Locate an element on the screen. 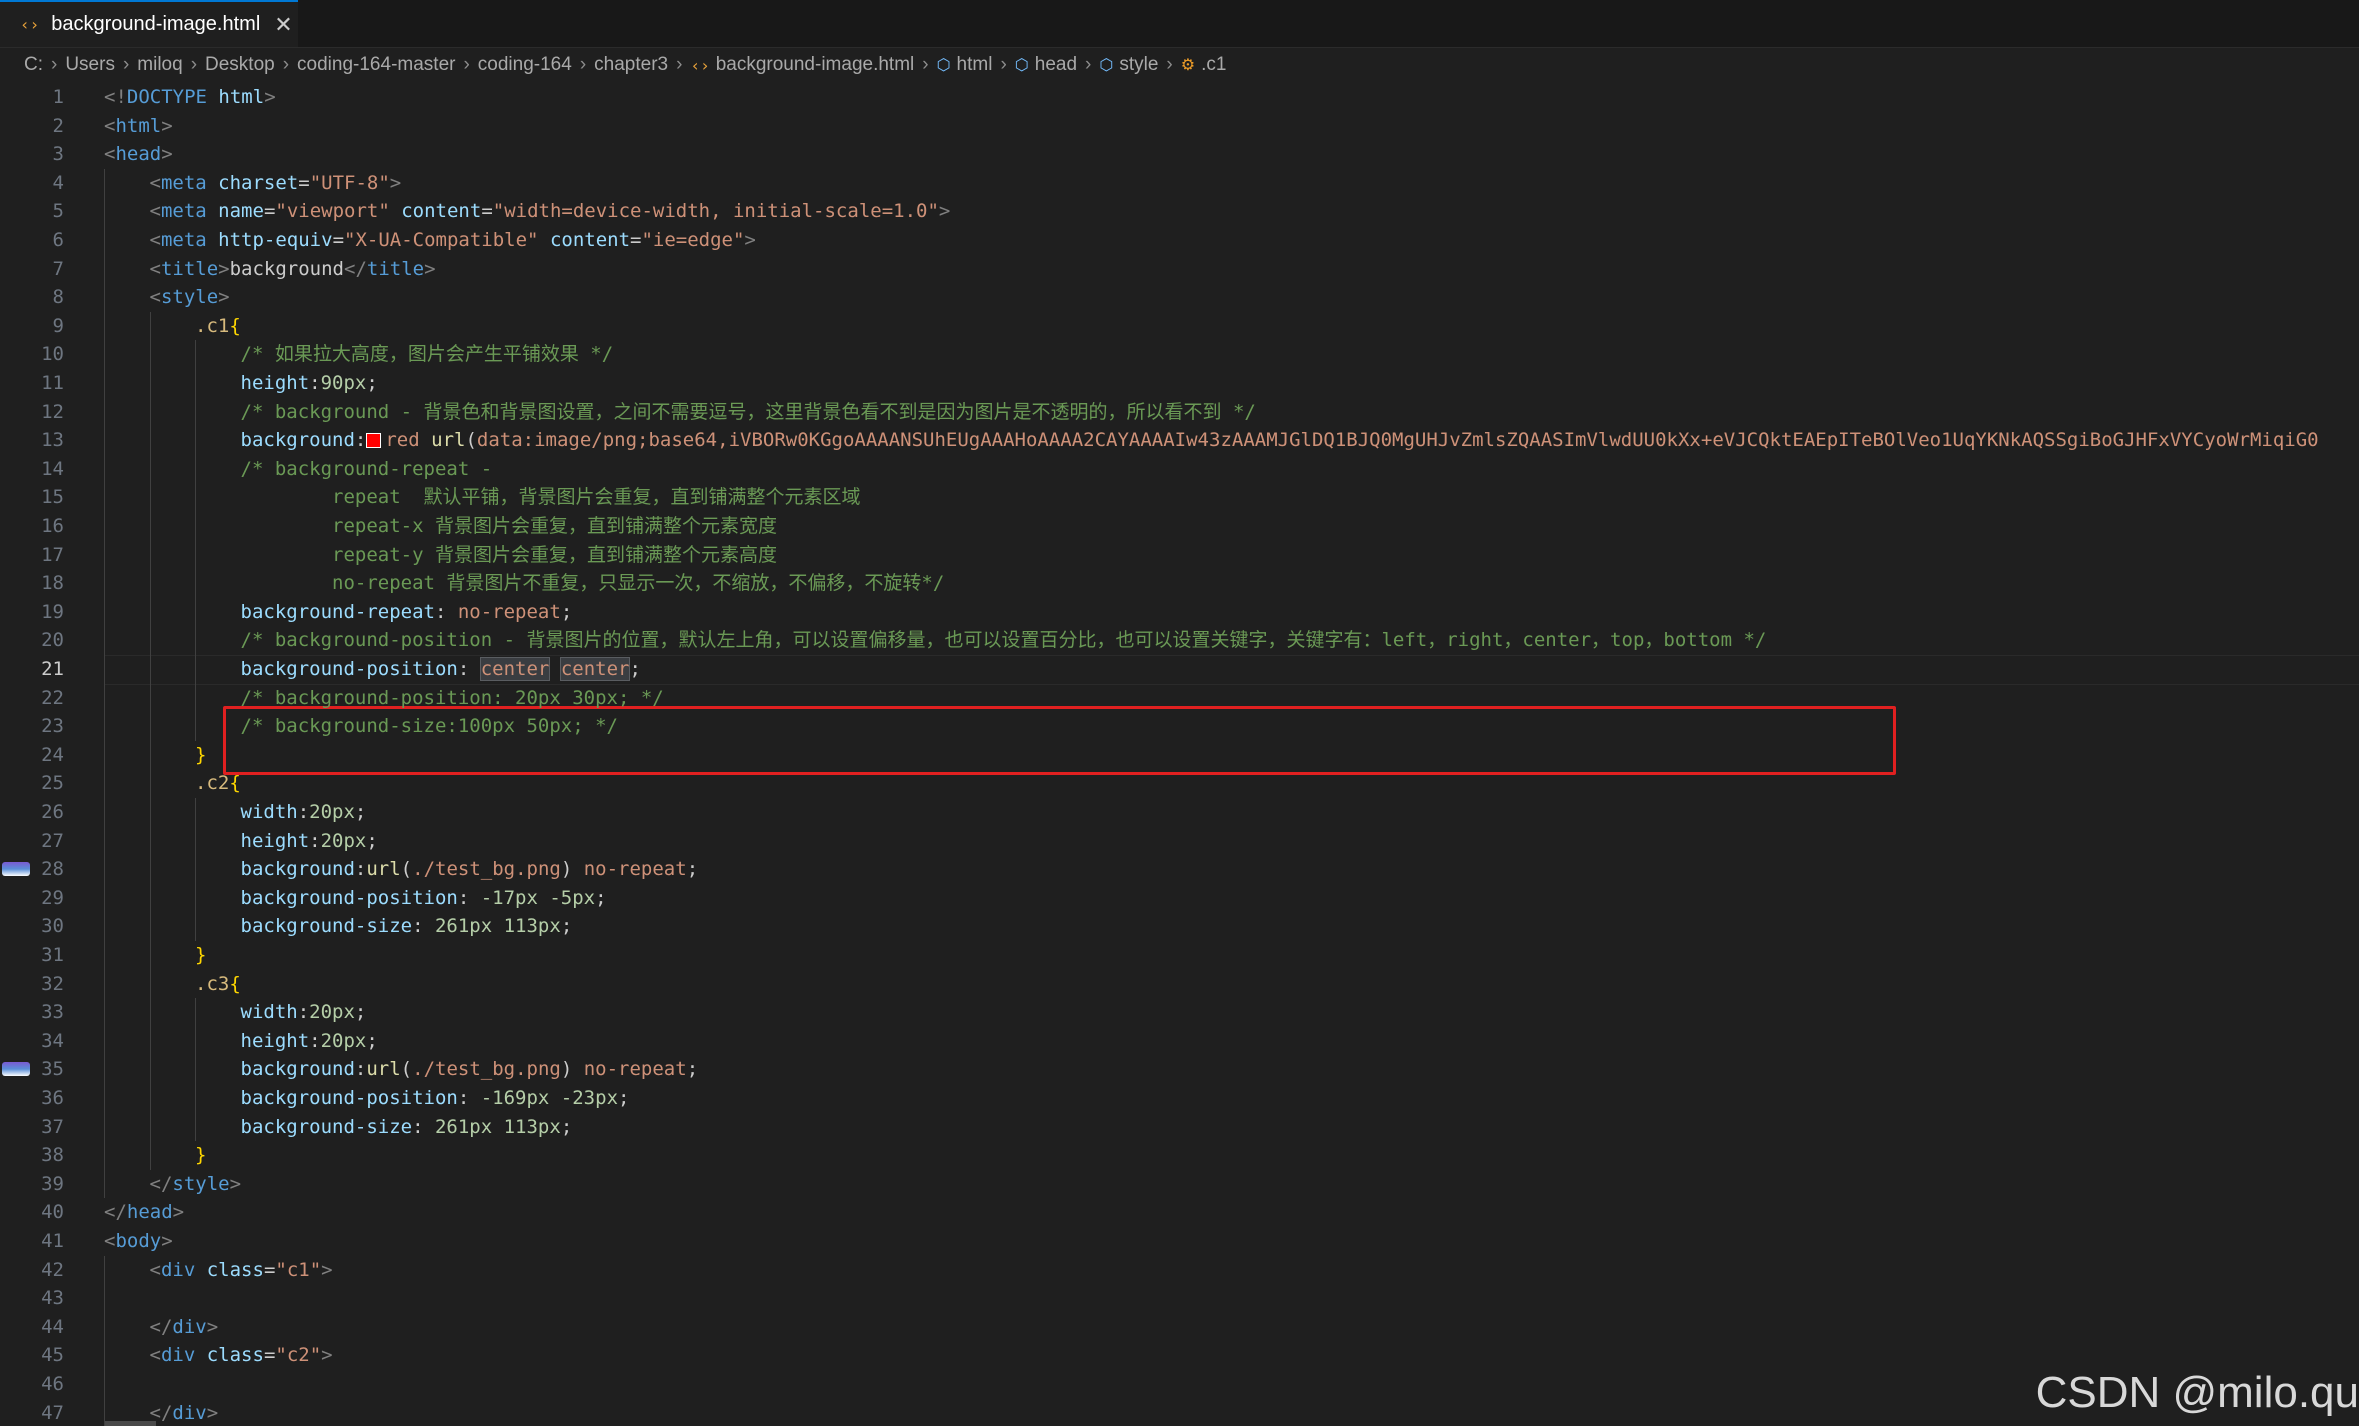  code-token: name is located at coordinates (241, 211).